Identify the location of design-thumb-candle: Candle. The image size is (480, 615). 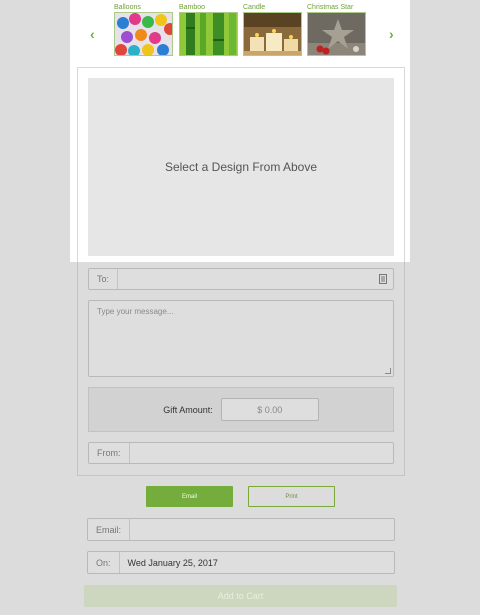
(272, 29).